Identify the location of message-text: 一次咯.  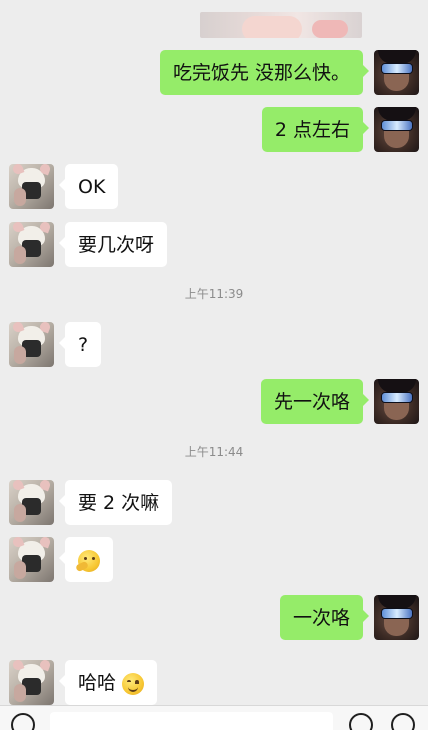
(321, 618).